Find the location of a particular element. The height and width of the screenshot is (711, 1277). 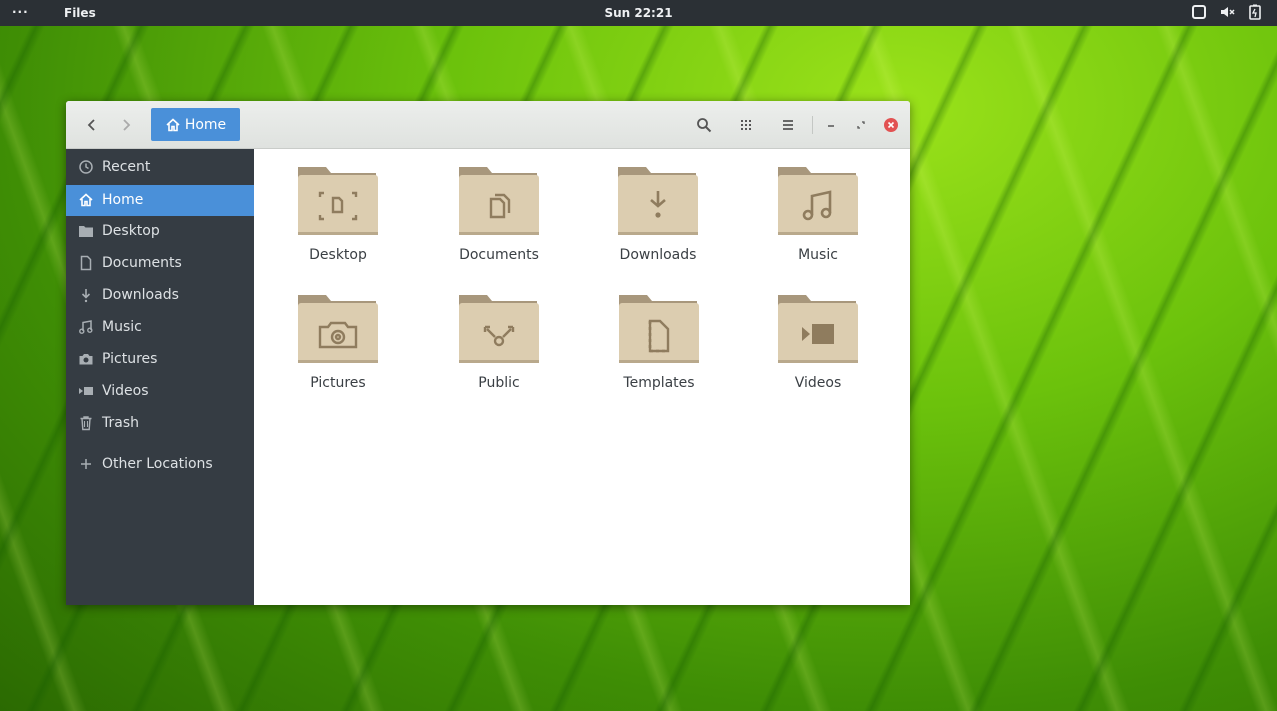

sidebar-item-pictures: Pictures is located at coordinates (160, 359).